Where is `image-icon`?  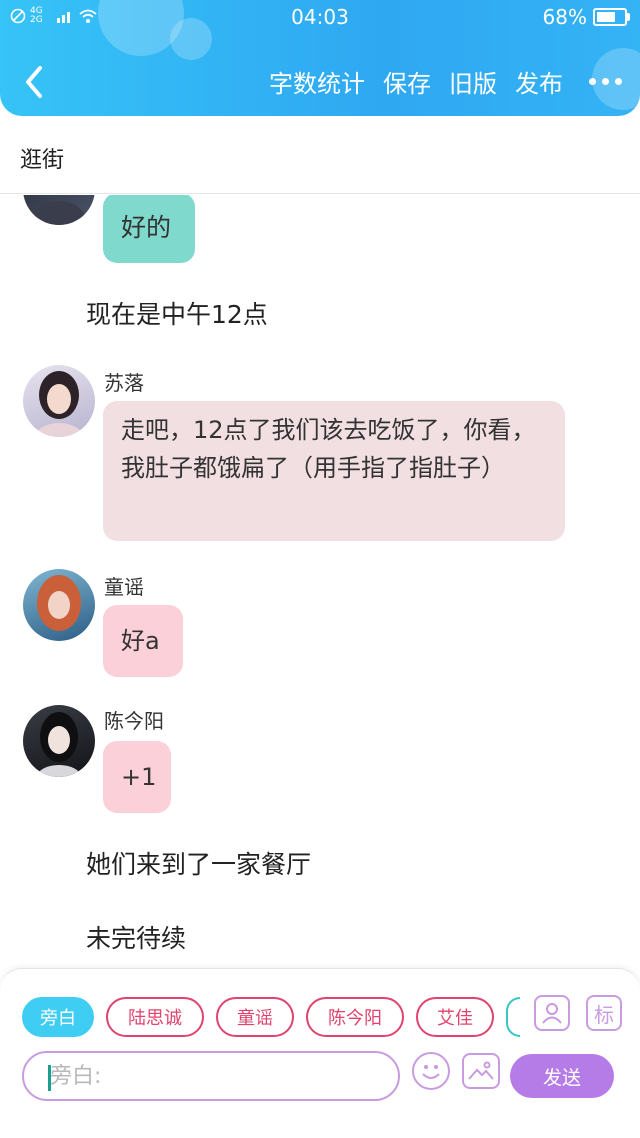 image-icon is located at coordinates (481, 1071).